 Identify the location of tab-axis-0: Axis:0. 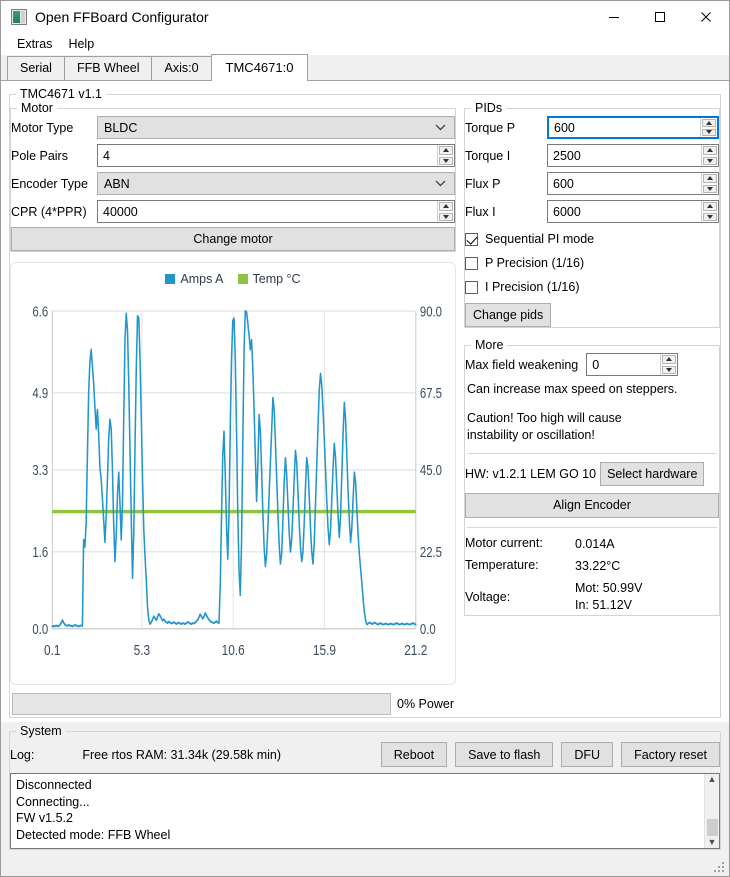
(181, 68).